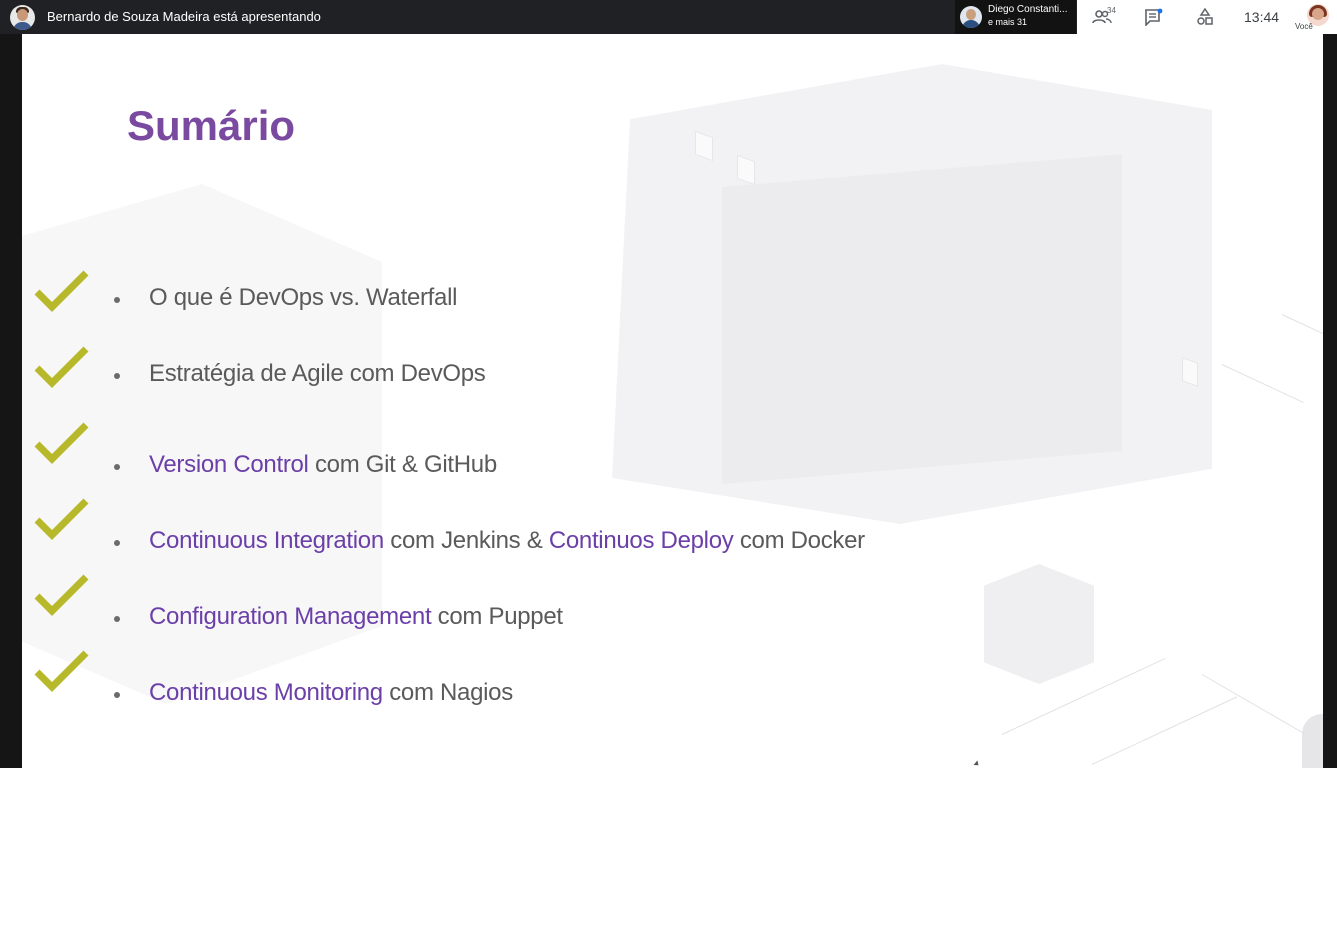 The width and height of the screenshot is (1337, 931). What do you see at coordinates (402, 464) in the screenshot?
I see `agenda-item-detail: com Git & GitHub` at bounding box center [402, 464].